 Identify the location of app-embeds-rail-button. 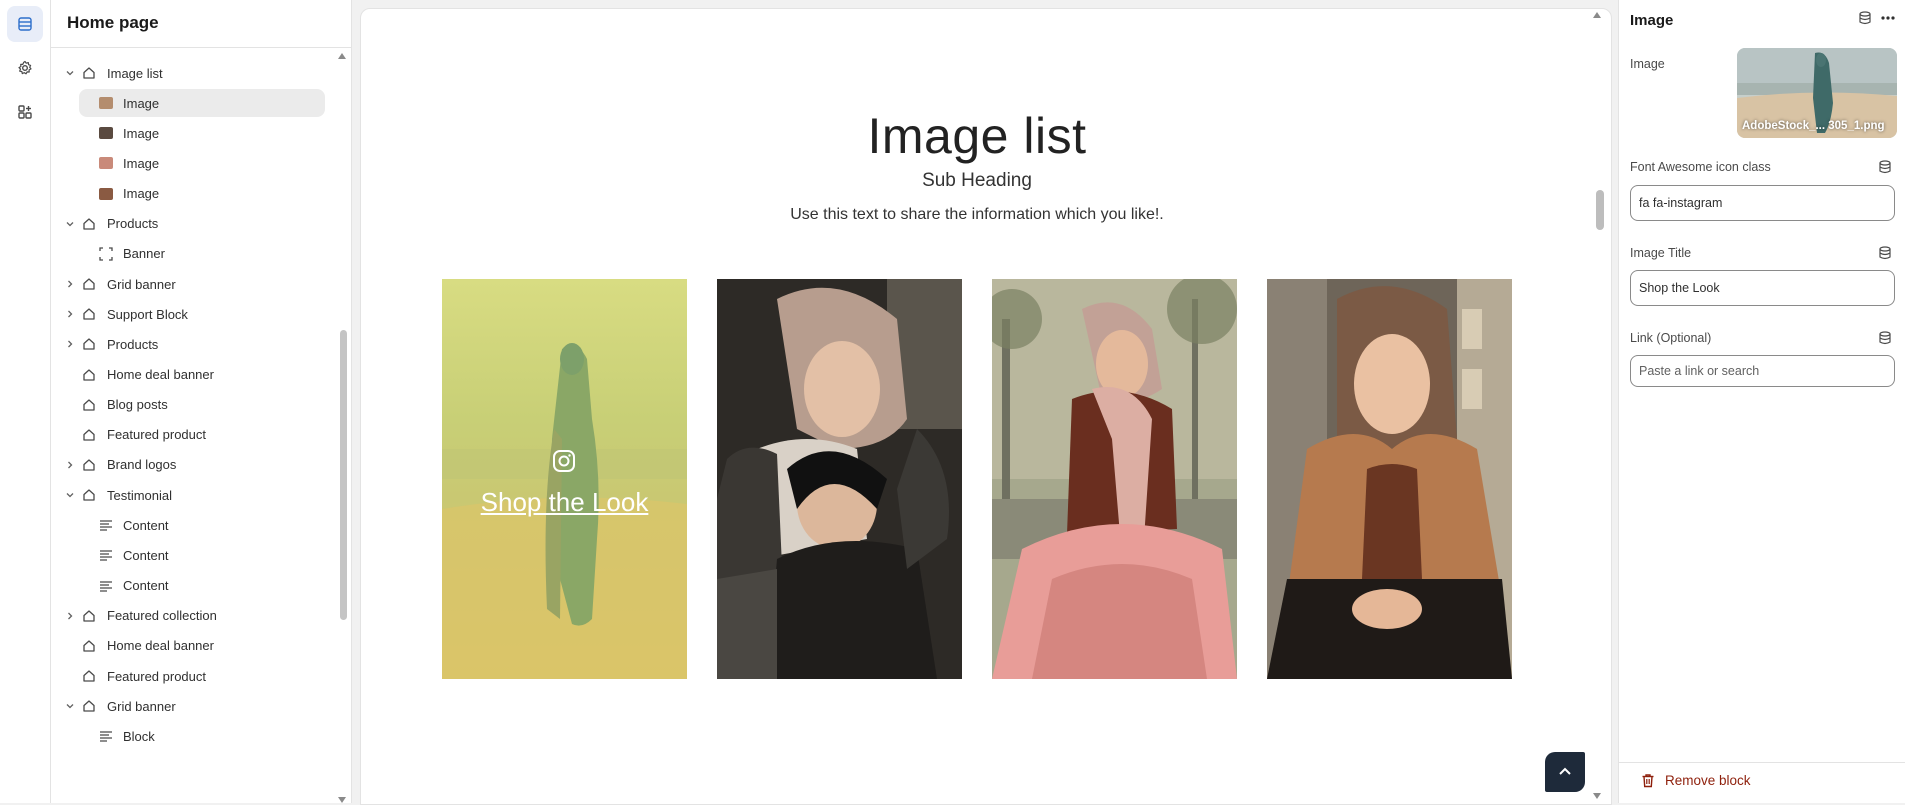
(25, 112).